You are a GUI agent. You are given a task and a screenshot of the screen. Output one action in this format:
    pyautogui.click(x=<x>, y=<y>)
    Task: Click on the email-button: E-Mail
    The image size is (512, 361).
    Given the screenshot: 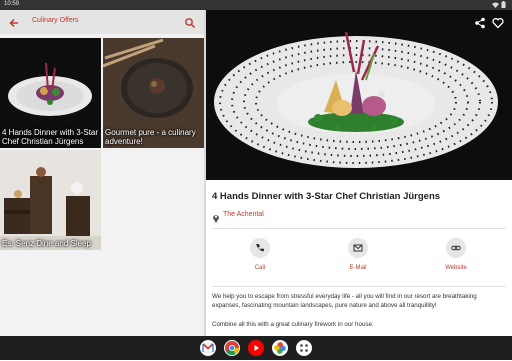 What is the action you would take?
    pyautogui.click(x=358, y=254)
    